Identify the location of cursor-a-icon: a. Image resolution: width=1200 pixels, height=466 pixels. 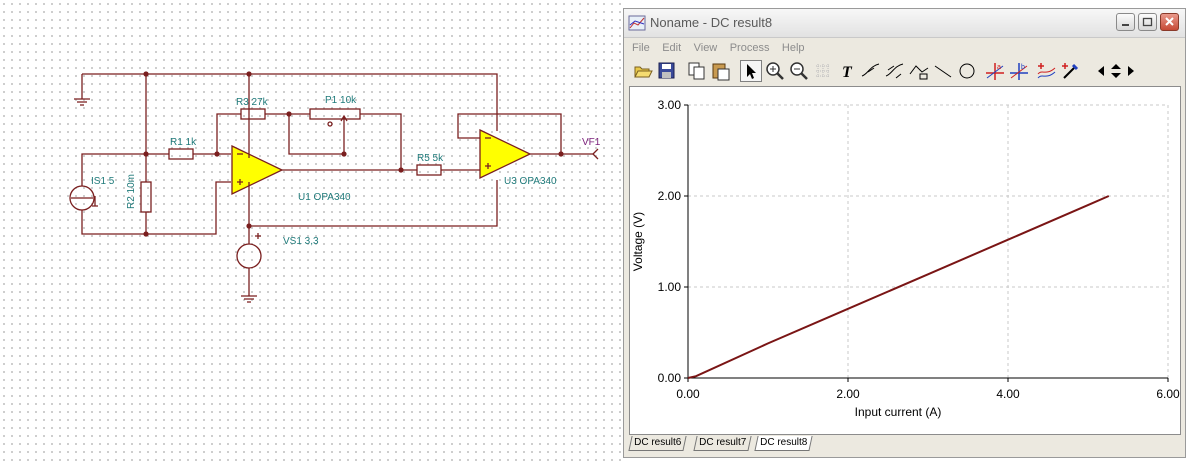
(995, 71).